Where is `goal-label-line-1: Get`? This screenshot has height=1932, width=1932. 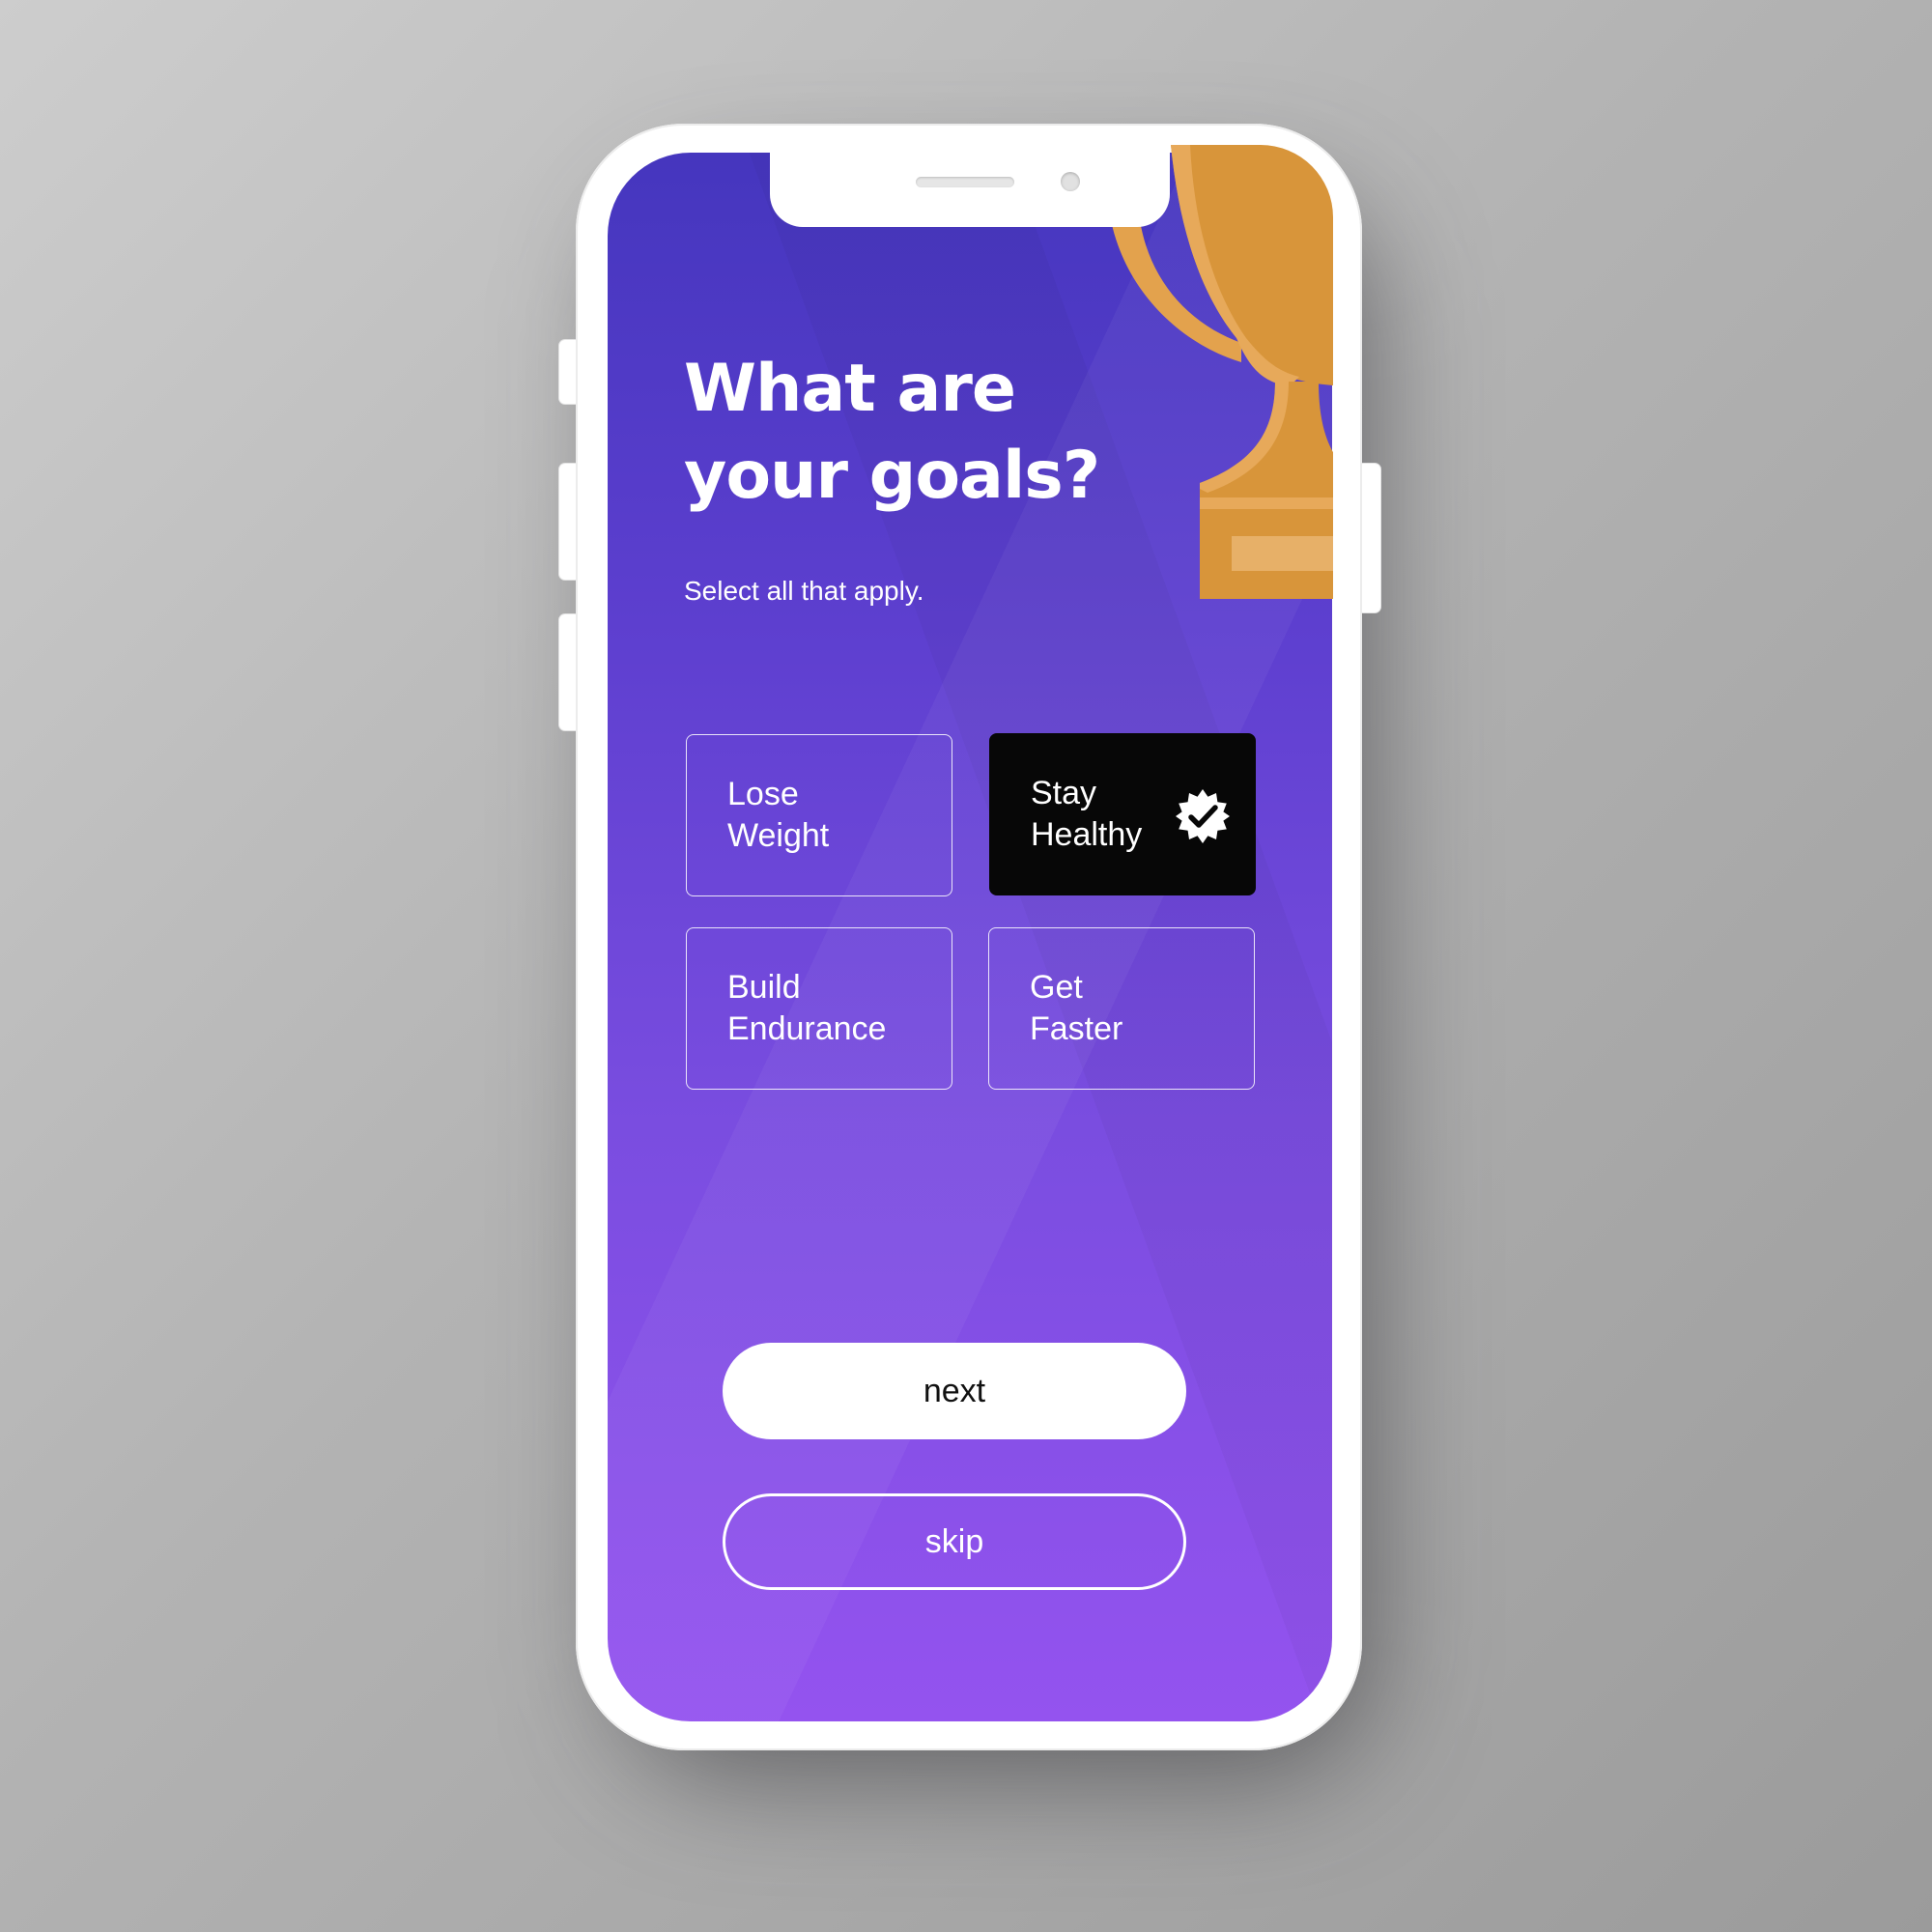 goal-label-line-1: Get is located at coordinates (1056, 987).